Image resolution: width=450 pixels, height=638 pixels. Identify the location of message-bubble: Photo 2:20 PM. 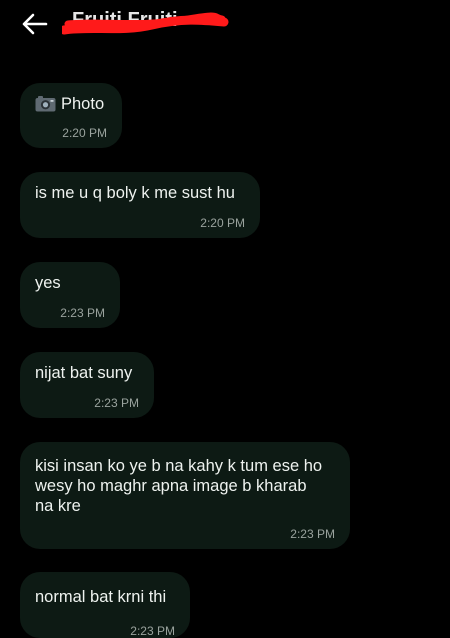
(71, 115).